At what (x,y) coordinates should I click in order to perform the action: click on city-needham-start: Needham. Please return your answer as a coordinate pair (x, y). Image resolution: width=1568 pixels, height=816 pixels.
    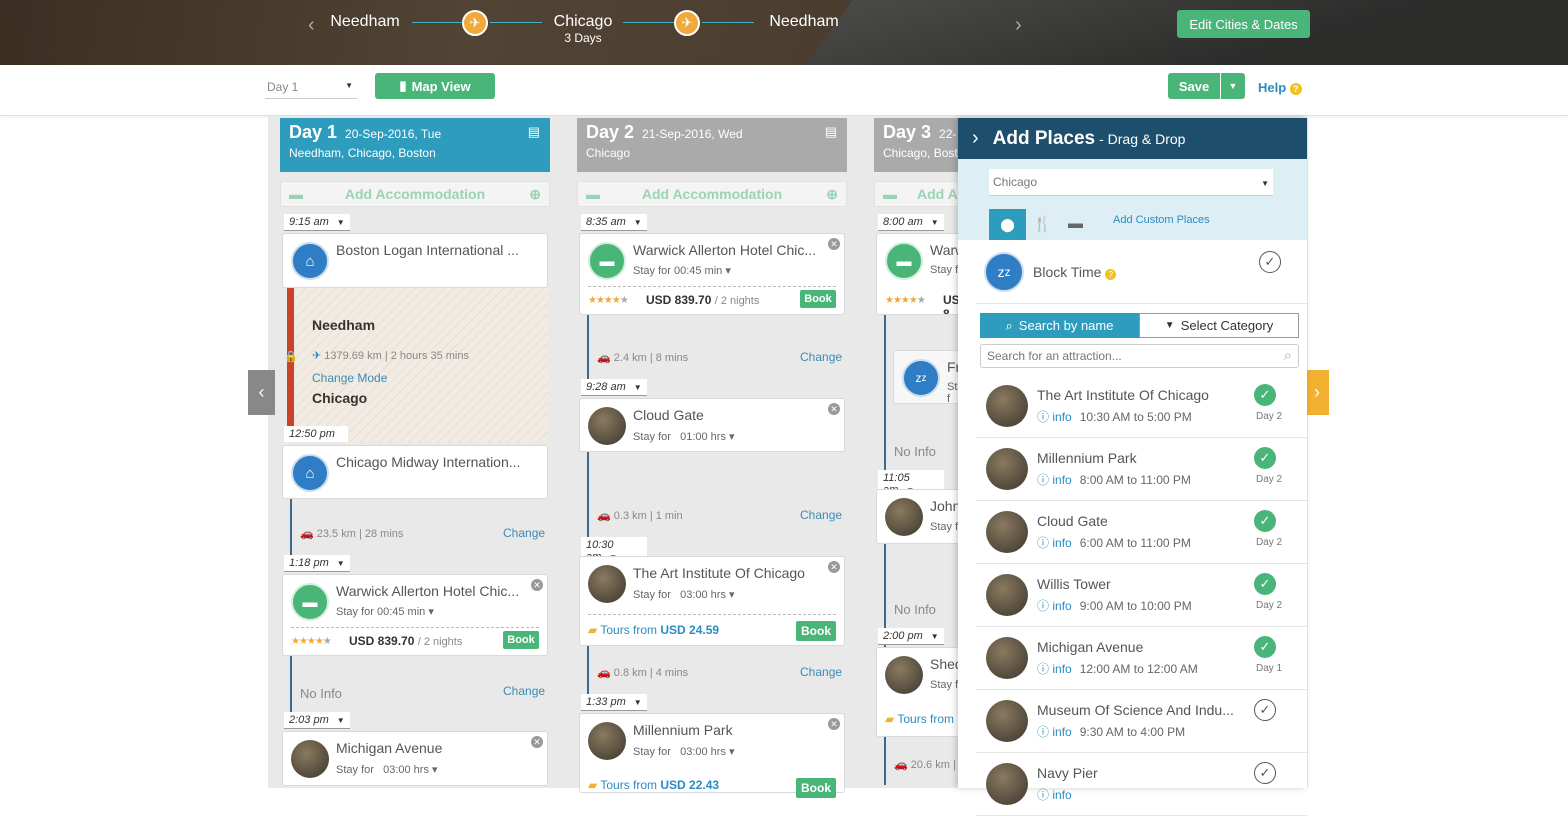
    Looking at the image, I should click on (365, 22).